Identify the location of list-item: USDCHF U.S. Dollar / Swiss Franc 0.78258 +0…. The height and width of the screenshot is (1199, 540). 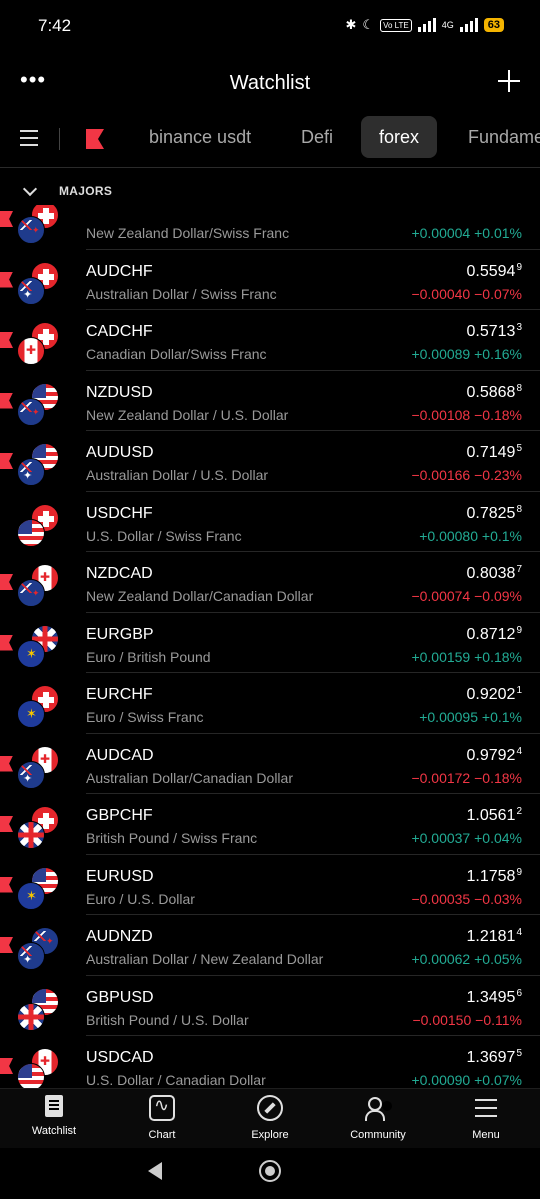
(270, 522).